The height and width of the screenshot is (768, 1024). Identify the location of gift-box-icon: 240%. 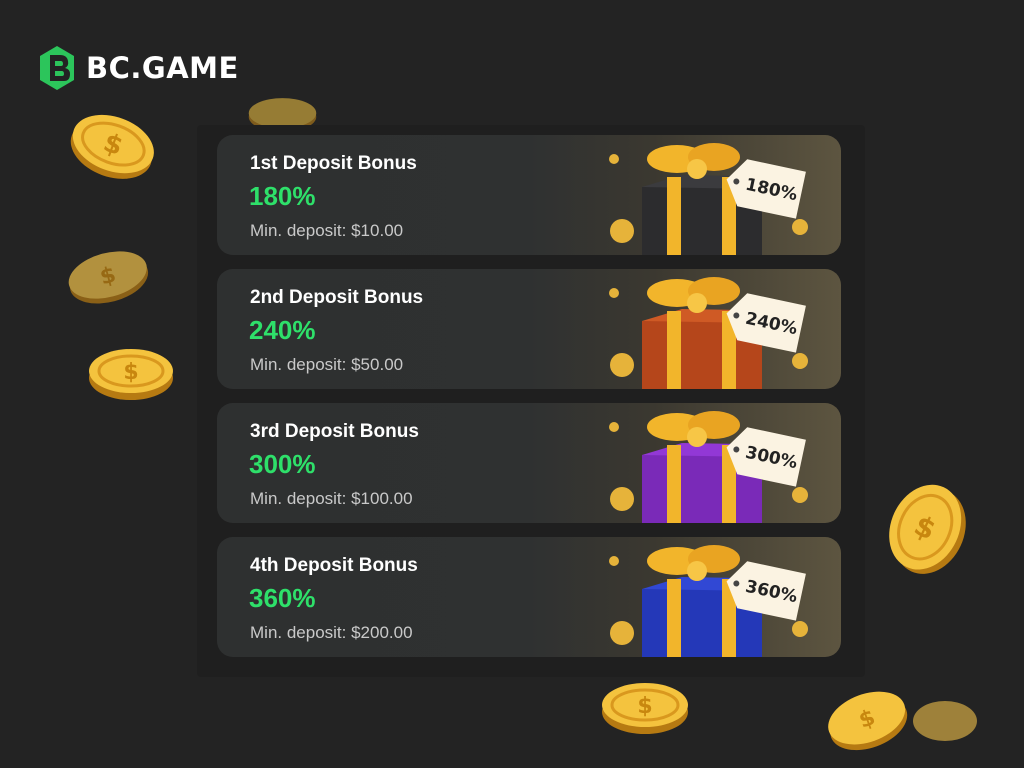
(708, 333).